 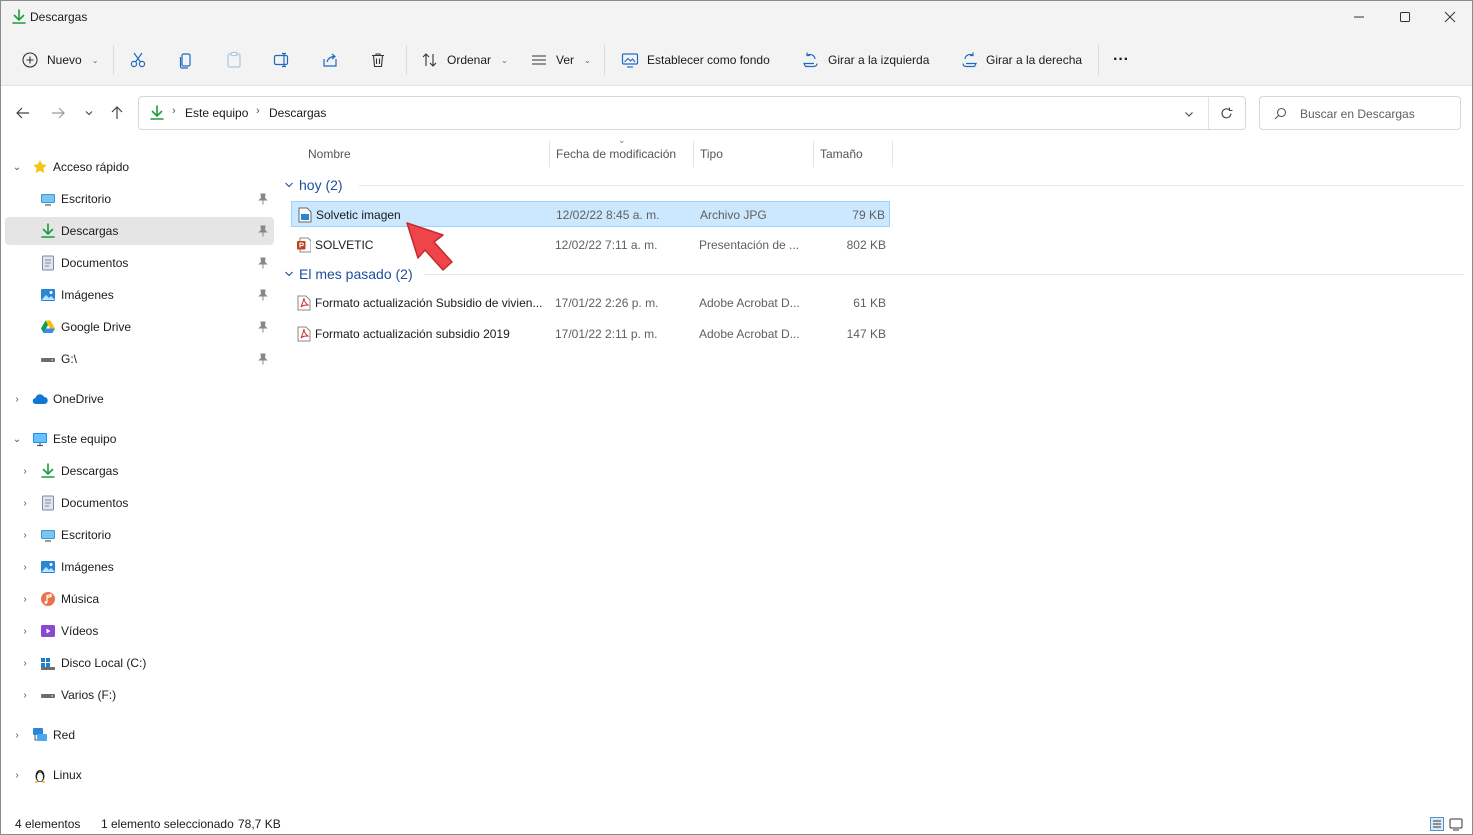 I want to click on rotate-left-button: Girar a la izquierda, so click(x=865, y=60).